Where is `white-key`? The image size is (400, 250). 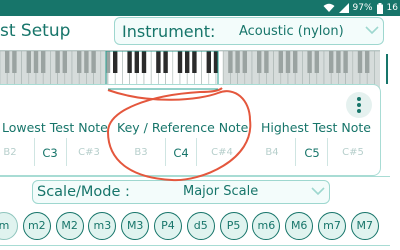
white-key is located at coordinates (377, 70).